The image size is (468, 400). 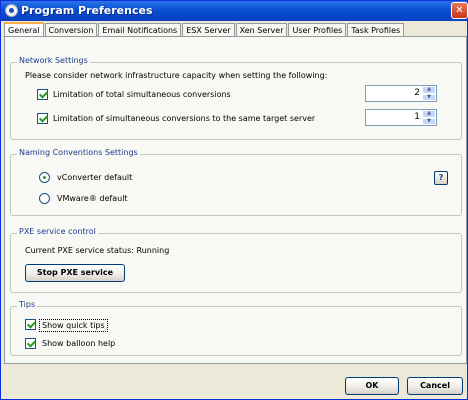 What do you see at coordinates (75, 273) in the screenshot?
I see `stop-pxe-service-button: Stop PXE service` at bounding box center [75, 273].